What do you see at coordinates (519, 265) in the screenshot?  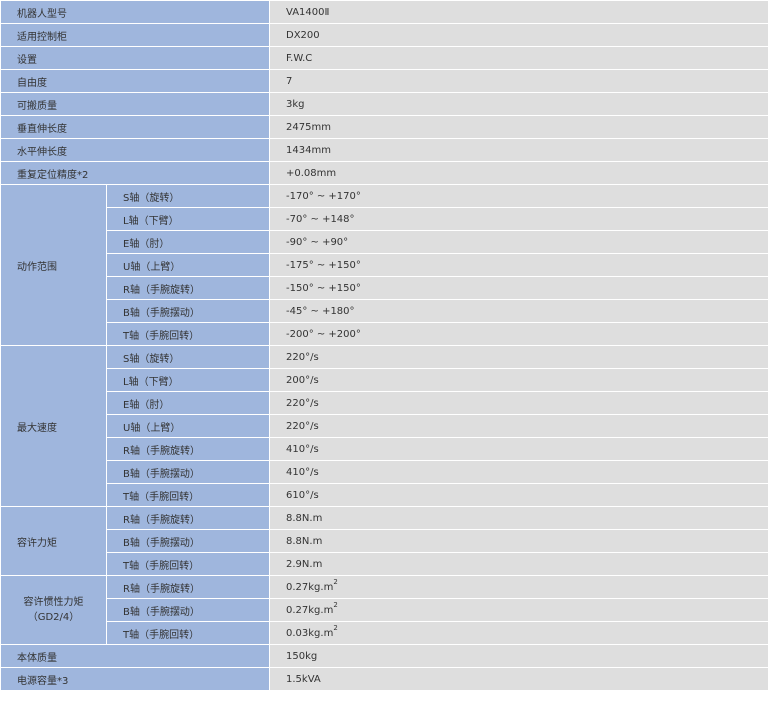 I see `axis-value: -175° ~ +150°` at bounding box center [519, 265].